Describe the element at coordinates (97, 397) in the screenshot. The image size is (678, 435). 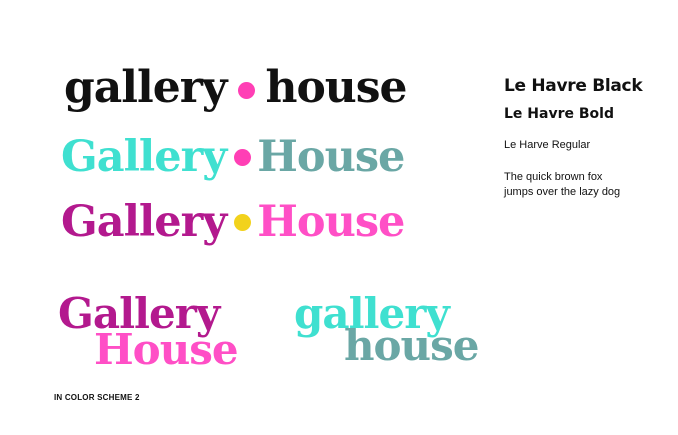
I see `color-scheme-caption: IN COLOR SCHEME 2` at that location.